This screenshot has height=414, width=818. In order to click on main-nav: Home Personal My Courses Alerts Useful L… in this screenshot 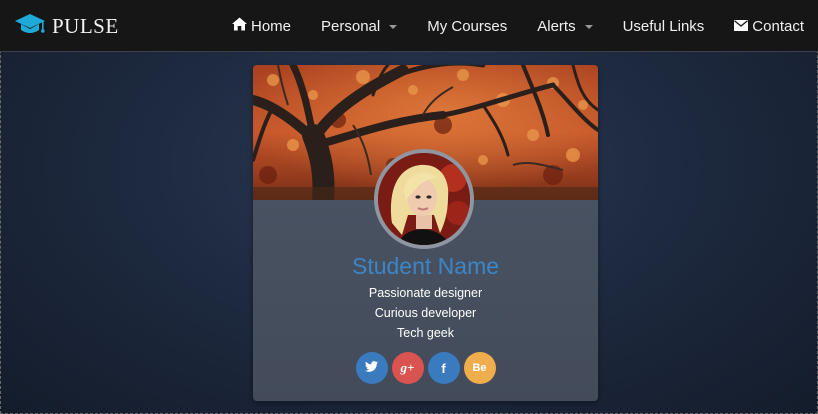, I will do `click(510, 26)`.